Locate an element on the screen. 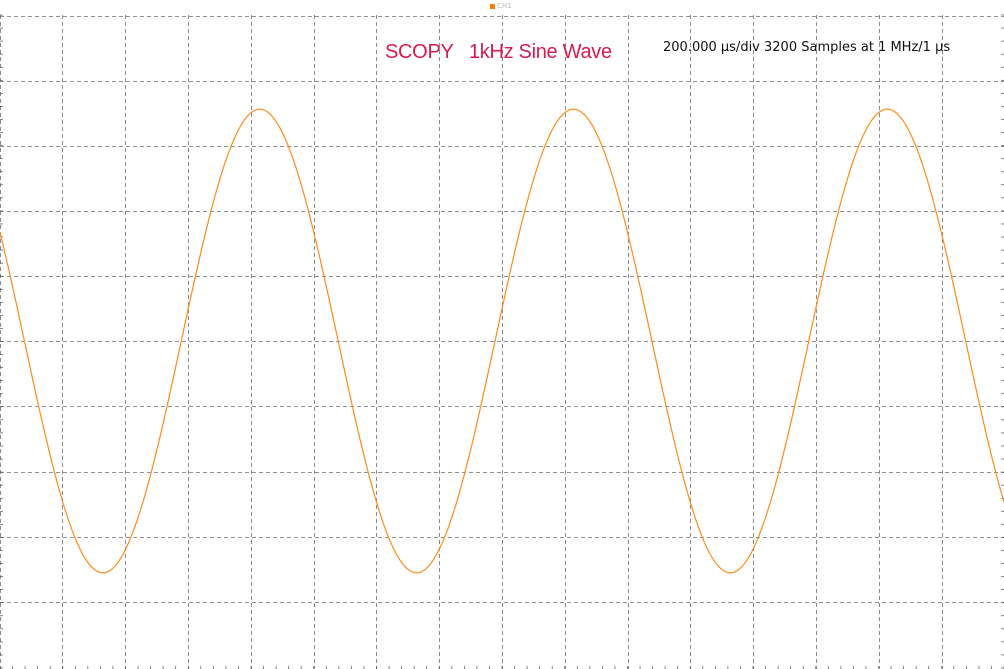 The width and height of the screenshot is (1004, 669). ch1-legend-swatch is located at coordinates (492, 6).